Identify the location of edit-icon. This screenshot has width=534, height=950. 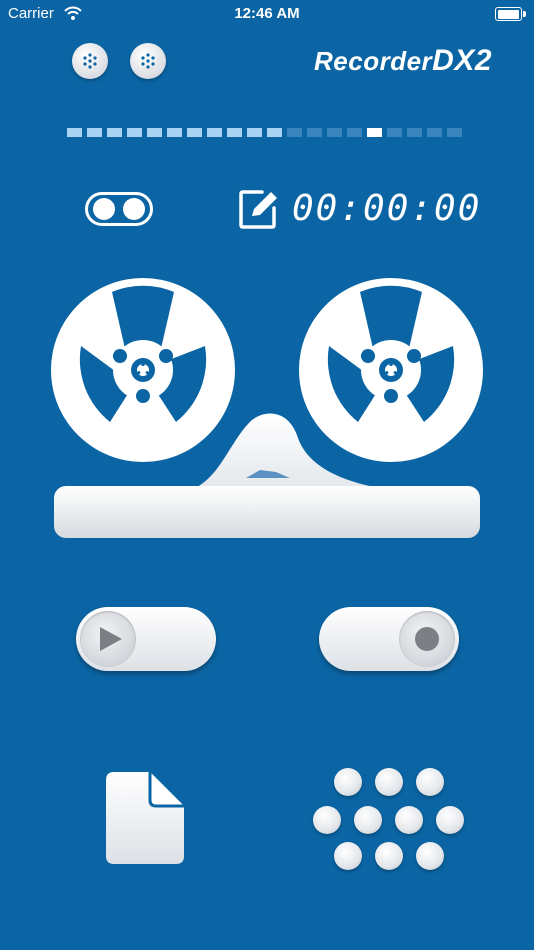
(259, 209).